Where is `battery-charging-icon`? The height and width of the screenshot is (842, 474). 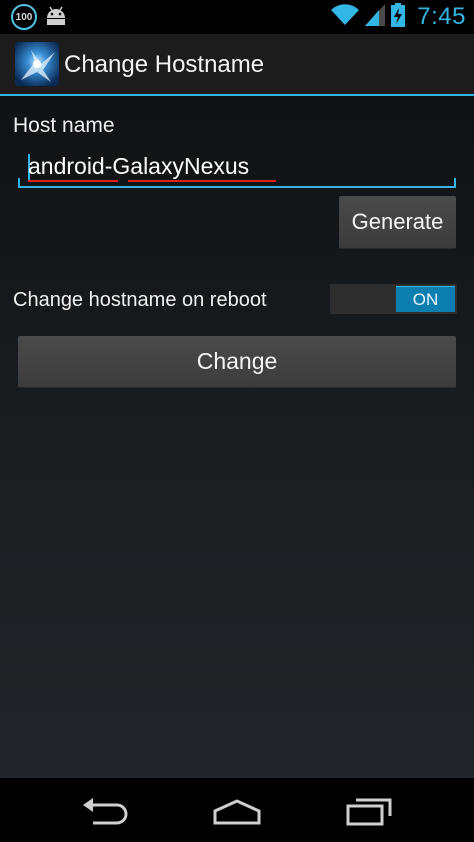 battery-charging-icon is located at coordinates (398, 17).